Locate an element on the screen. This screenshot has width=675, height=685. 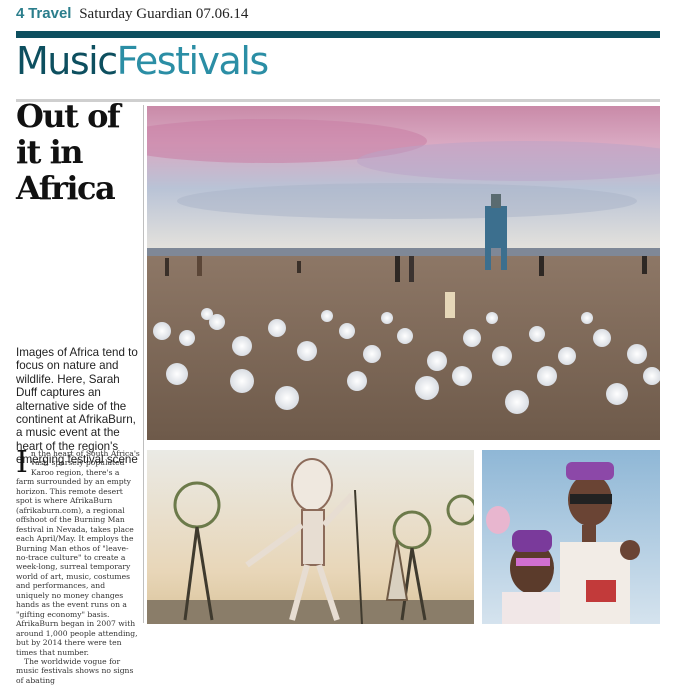
kicker-part2: Festivals is located at coordinates (193, 61).